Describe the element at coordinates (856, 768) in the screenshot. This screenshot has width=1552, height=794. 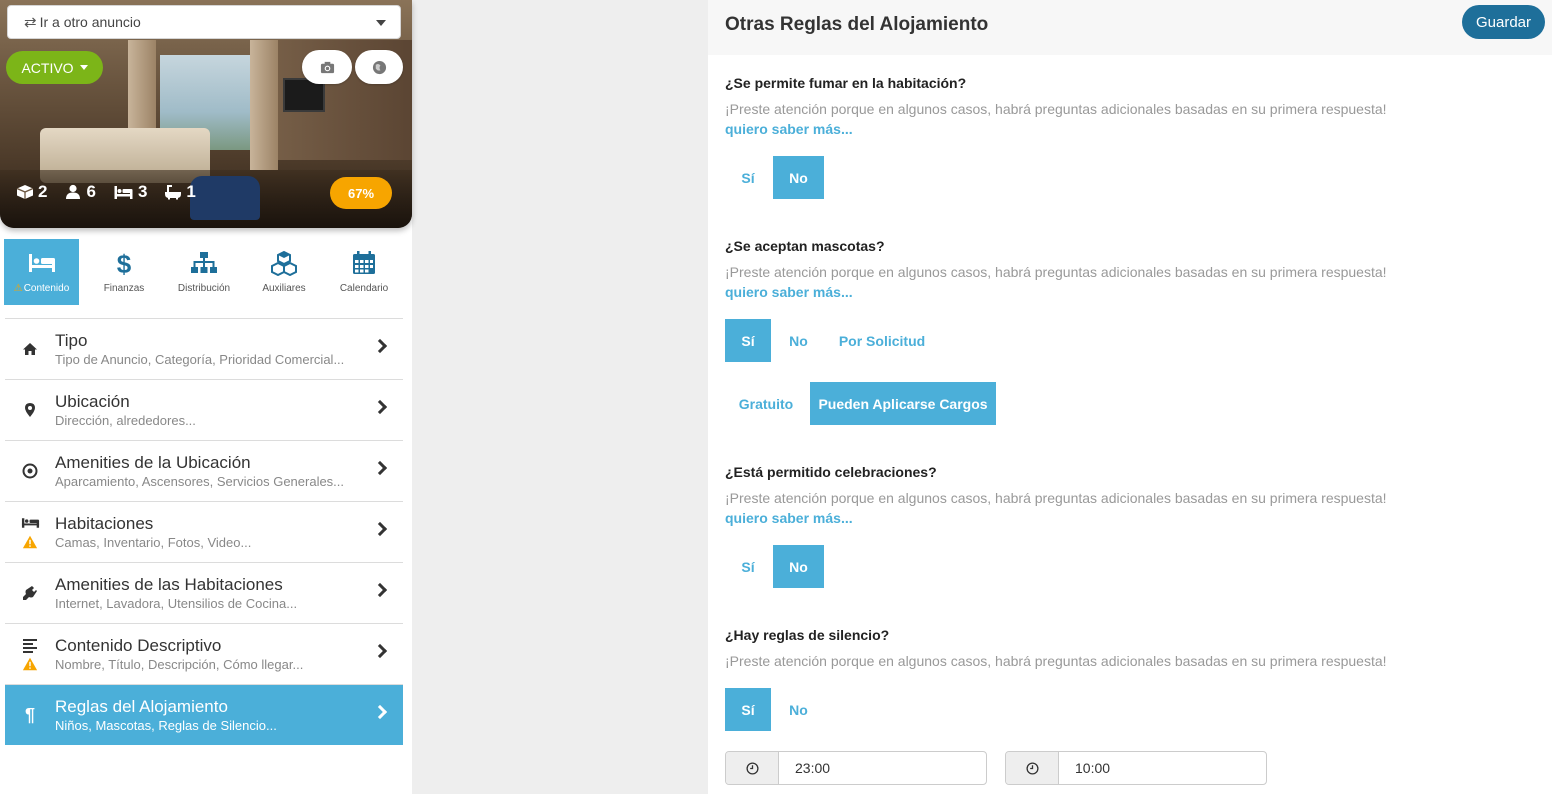
I see `quiet-start-time: 23:00` at that location.